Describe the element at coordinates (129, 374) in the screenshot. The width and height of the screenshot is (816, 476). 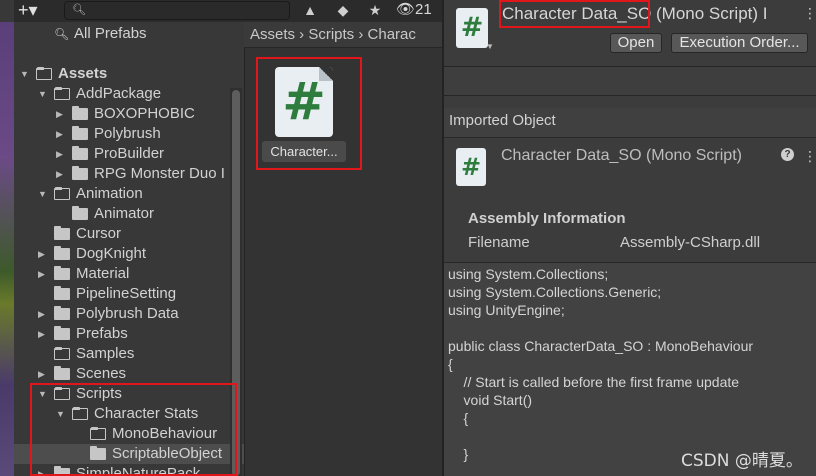
I see `tree-folder-row: ▶ Scenes` at that location.